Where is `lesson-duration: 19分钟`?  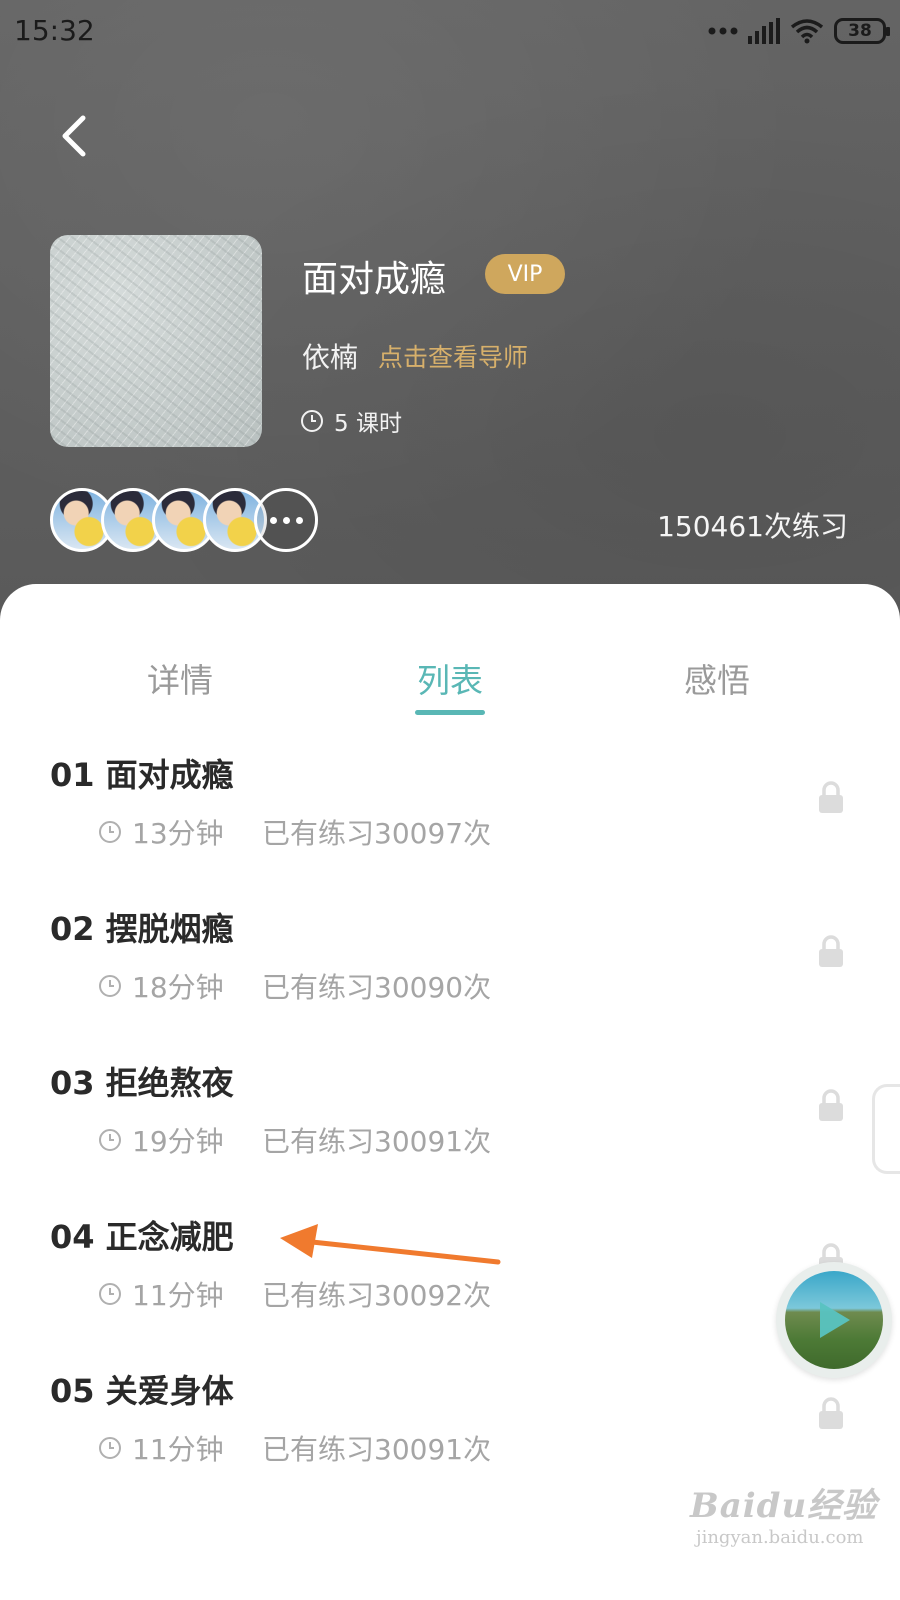 lesson-duration: 19分钟 is located at coordinates (178, 1141).